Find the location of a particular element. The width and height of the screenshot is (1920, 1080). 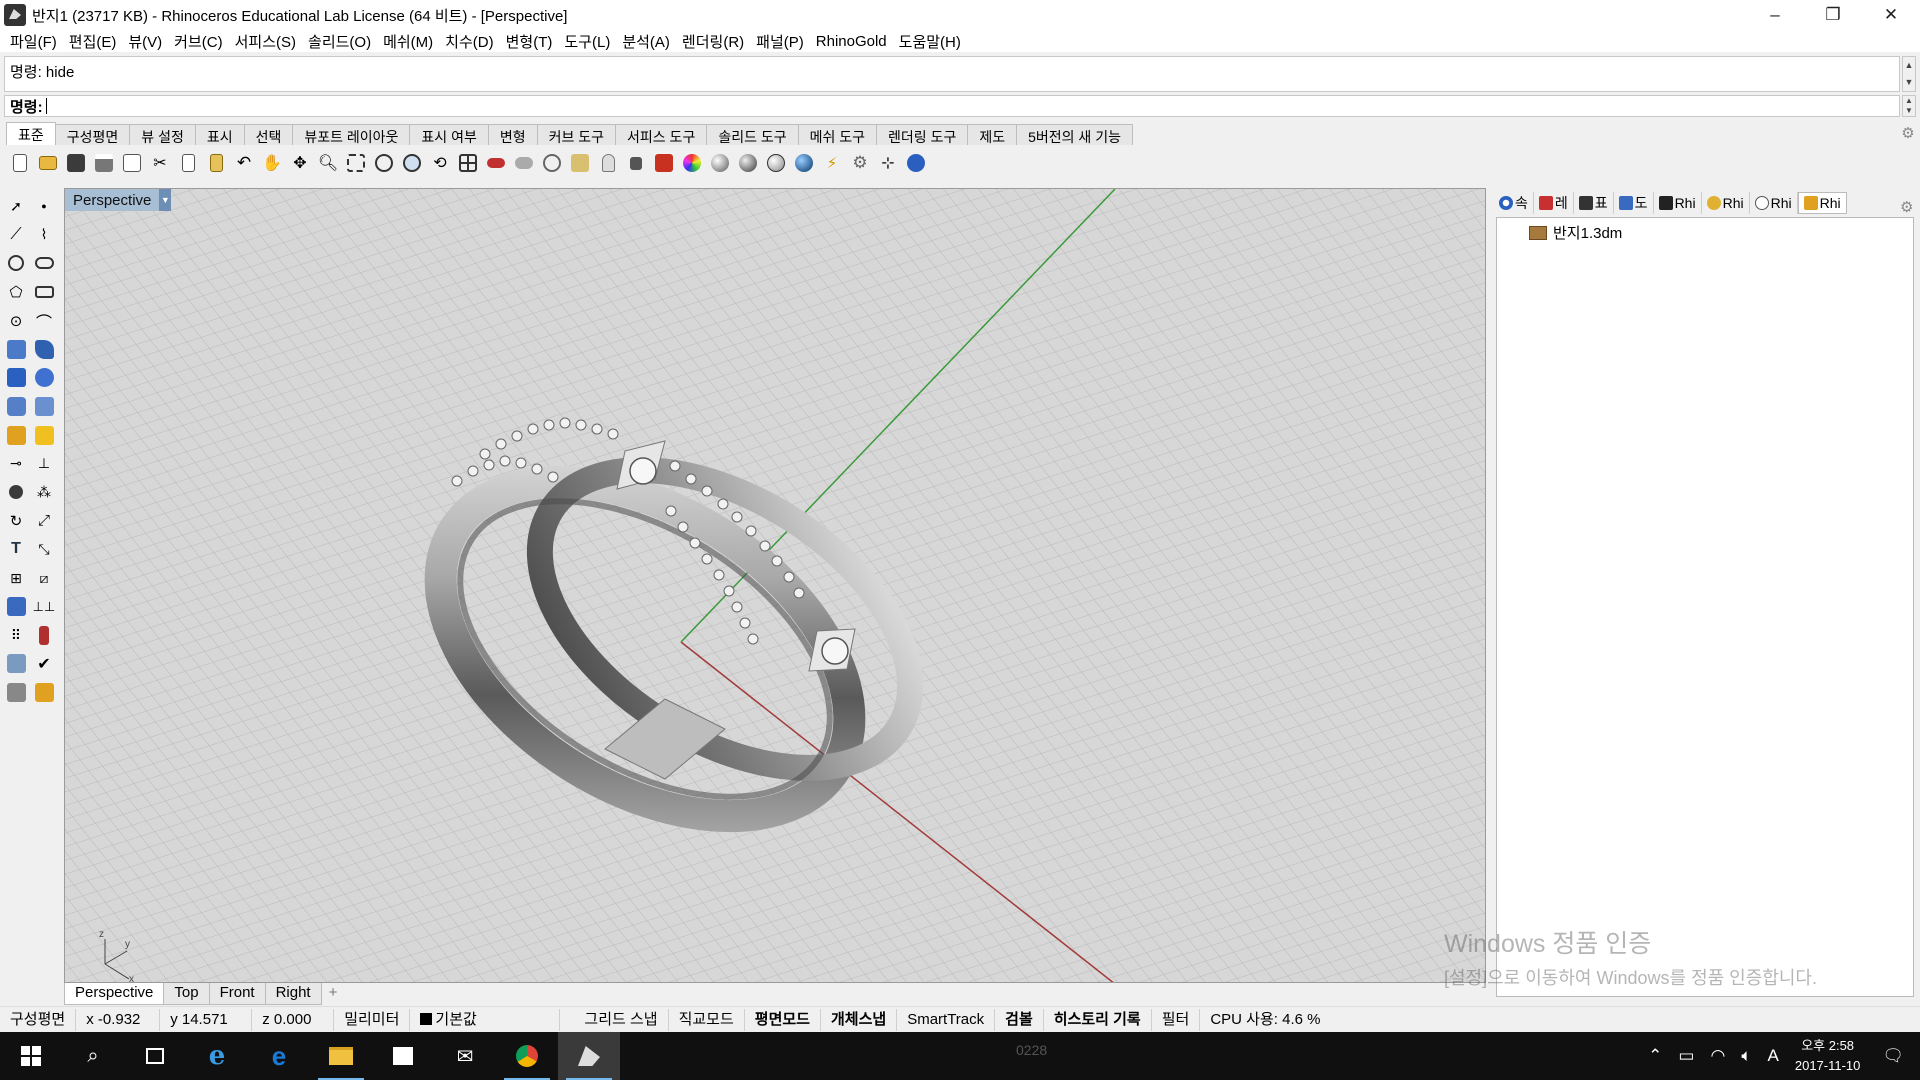

status-planar: 평면모드 is located at coordinates (783, 1019).